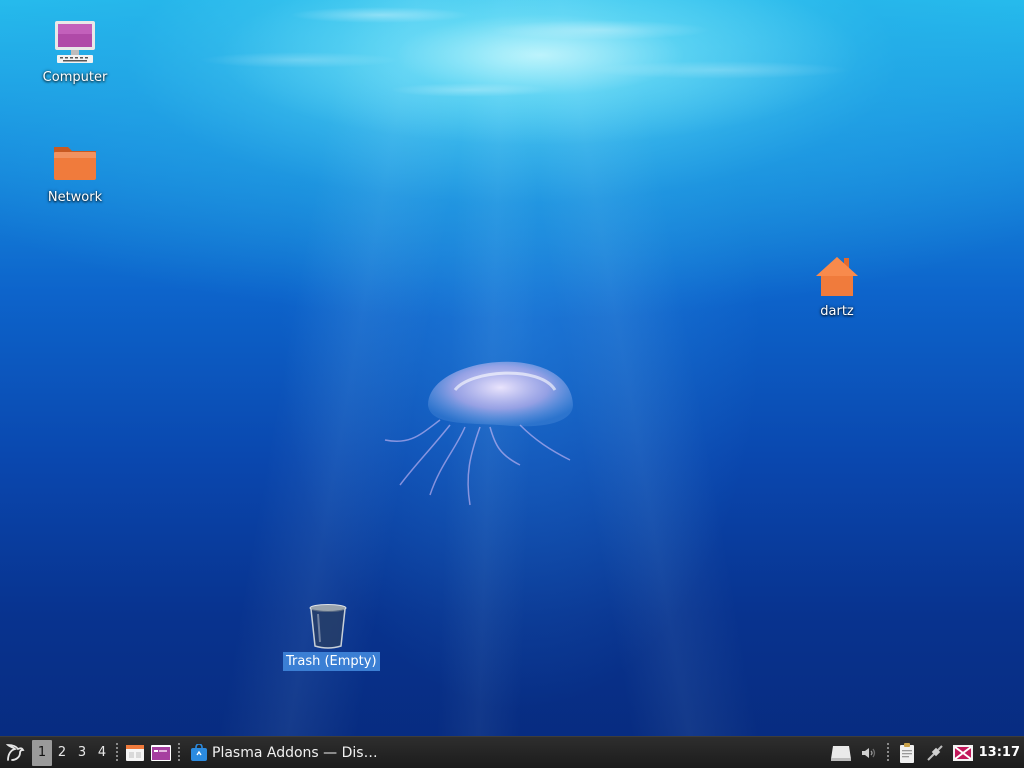  I want to click on desktop-icon-label: Network, so click(75, 197).